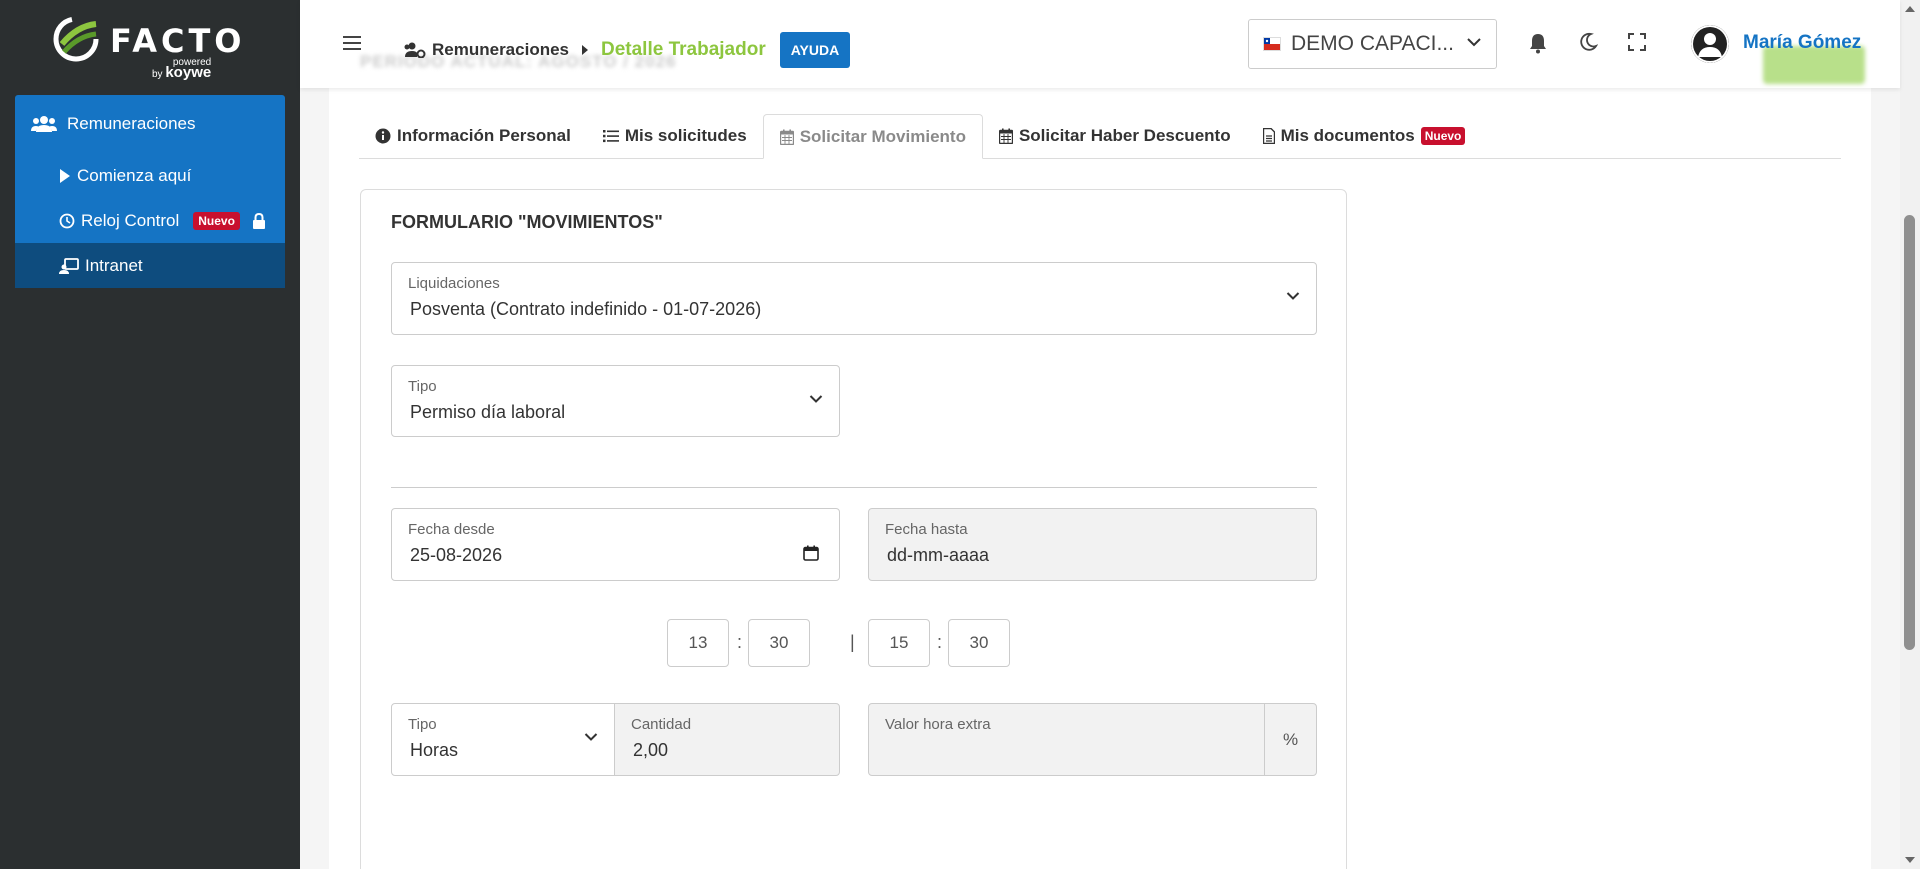 The image size is (1920, 869). Describe the element at coordinates (1290, 740) in the screenshot. I see `percent-suffix: %` at that location.